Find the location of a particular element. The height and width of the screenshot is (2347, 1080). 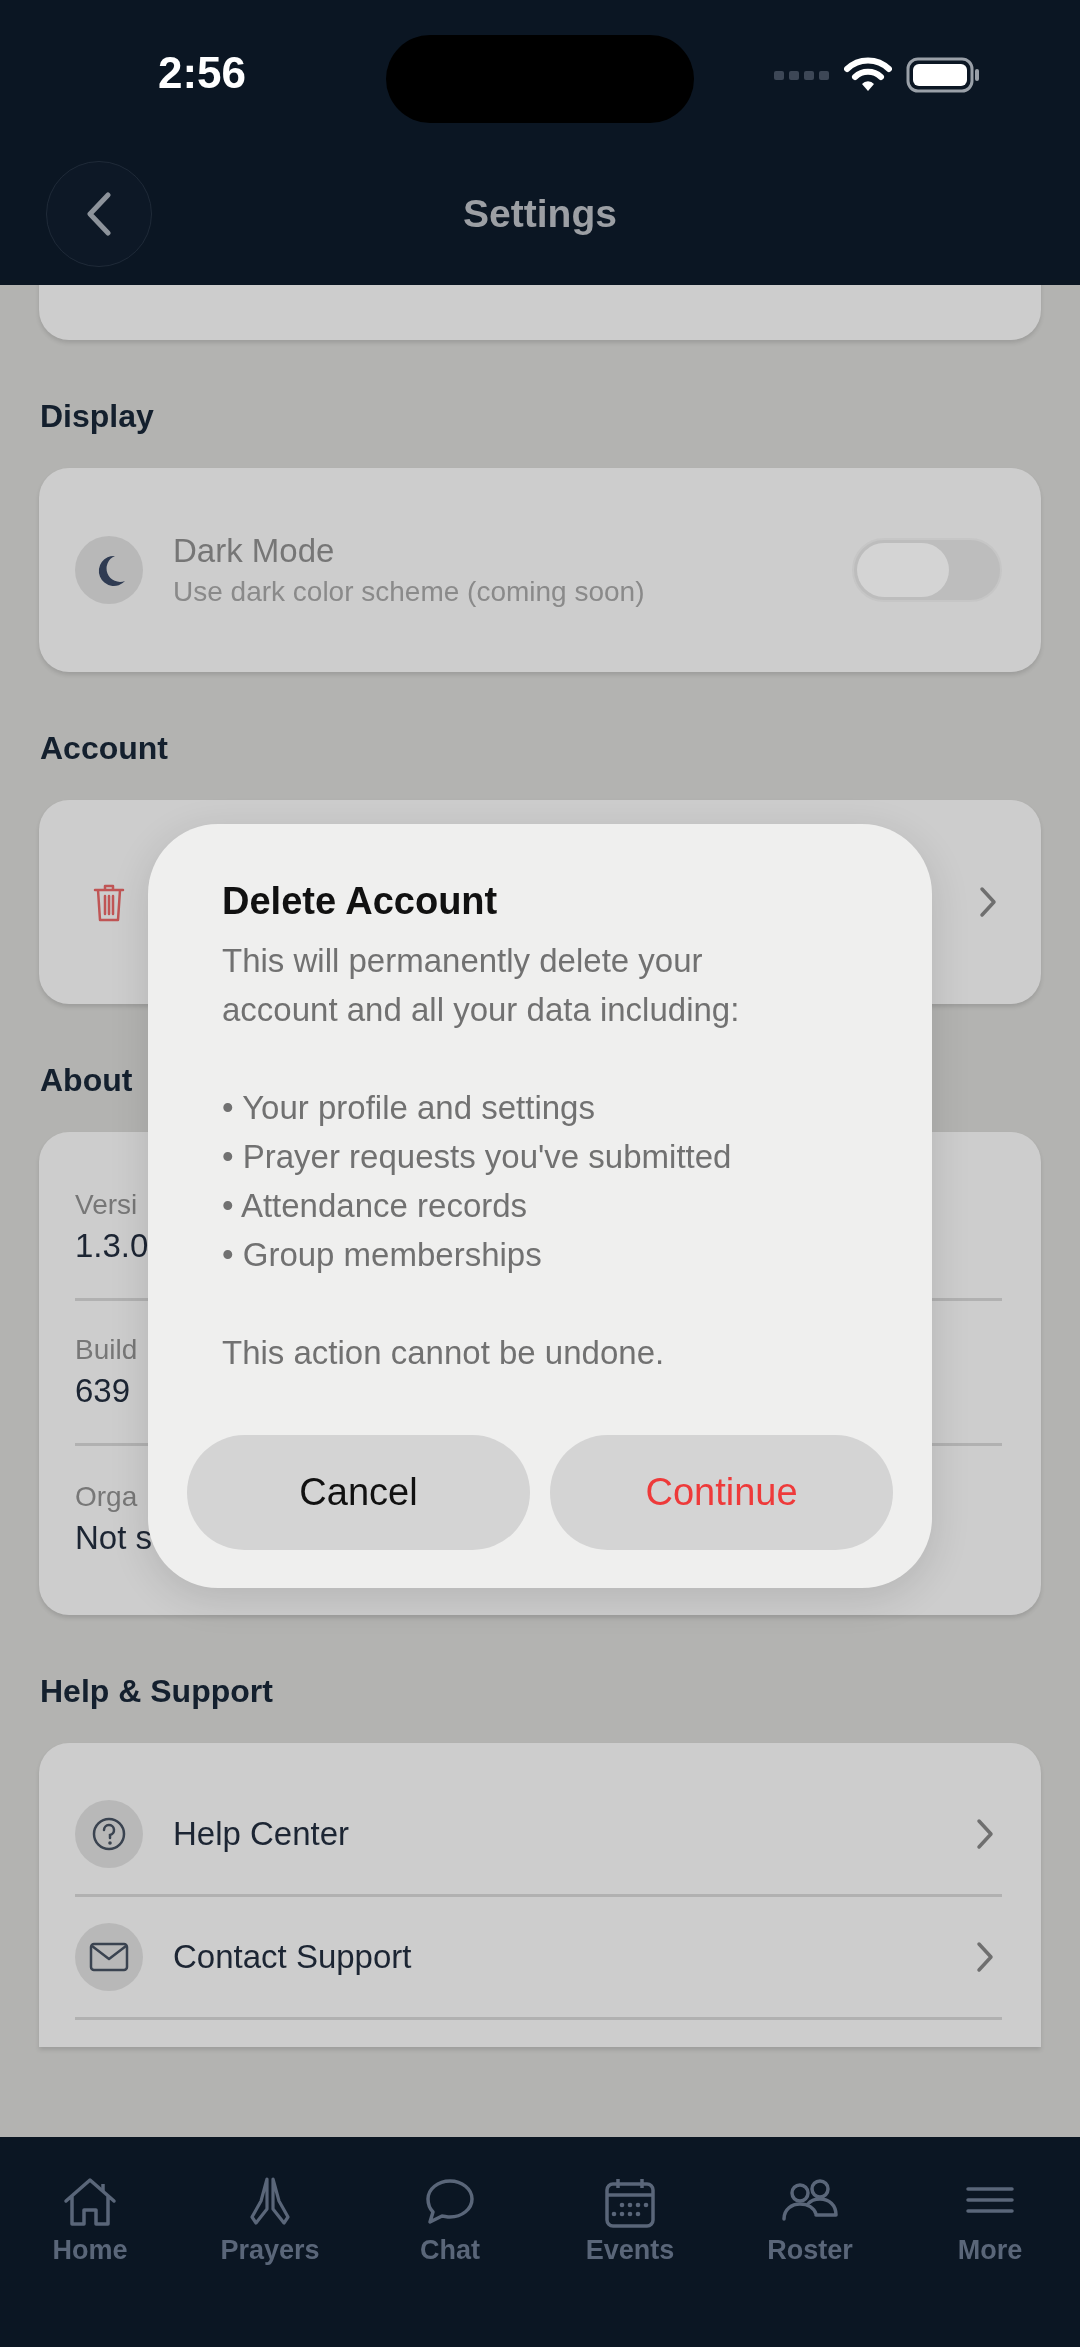

info-value: 1.3.0 is located at coordinates (112, 1246).